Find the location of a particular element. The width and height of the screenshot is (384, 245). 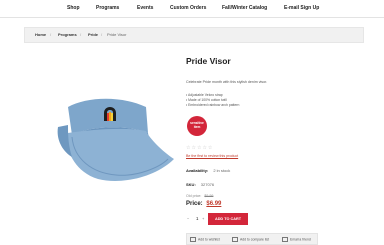

sku: SKU: 327076 is located at coordinates (200, 184).